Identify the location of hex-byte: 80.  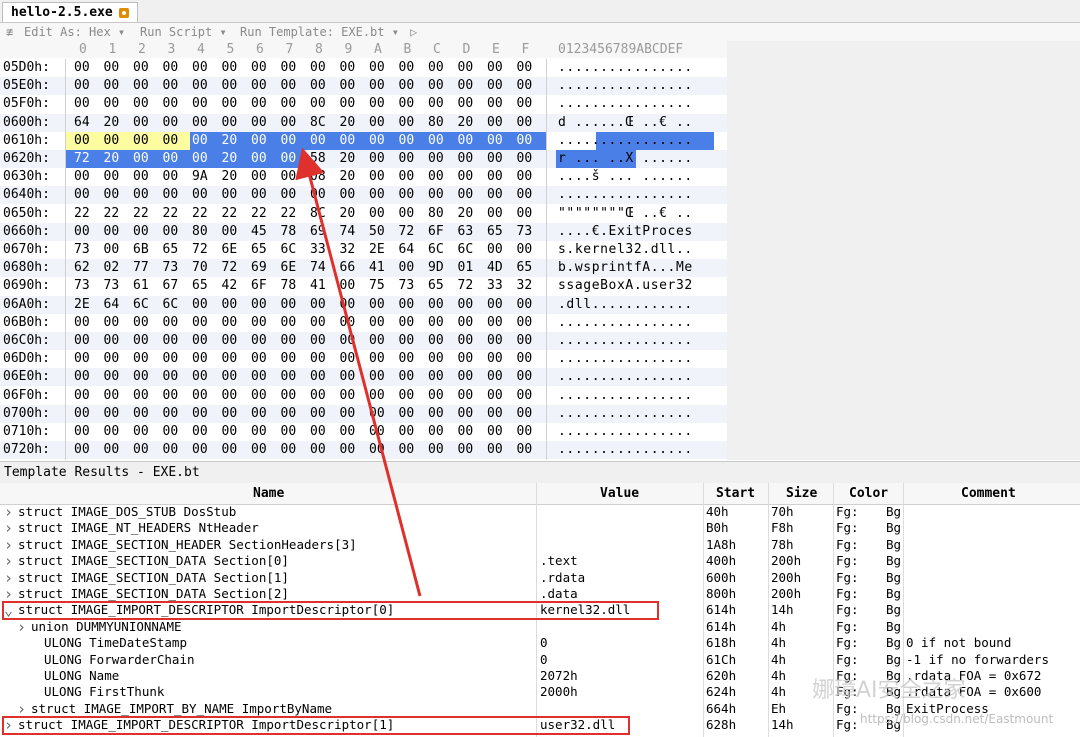
(440, 214).